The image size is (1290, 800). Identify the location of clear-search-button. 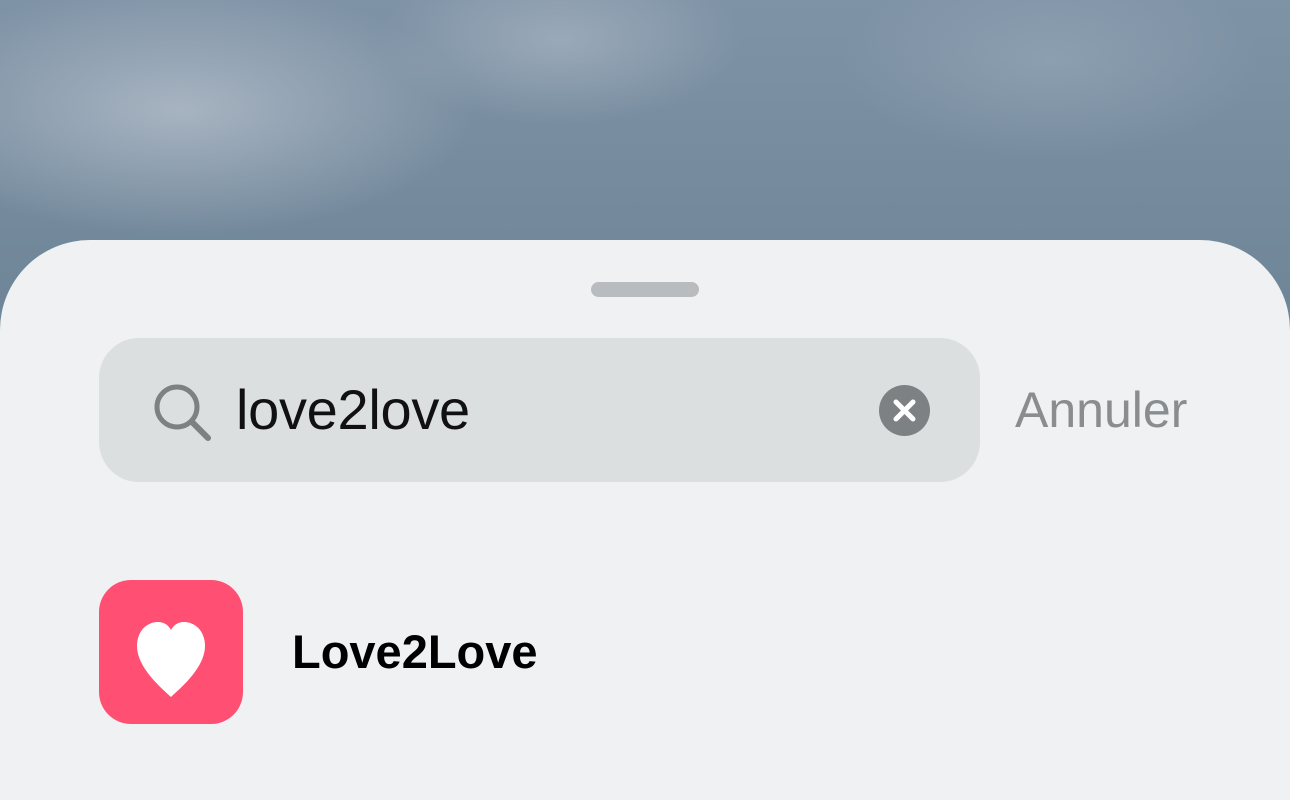
(904, 410).